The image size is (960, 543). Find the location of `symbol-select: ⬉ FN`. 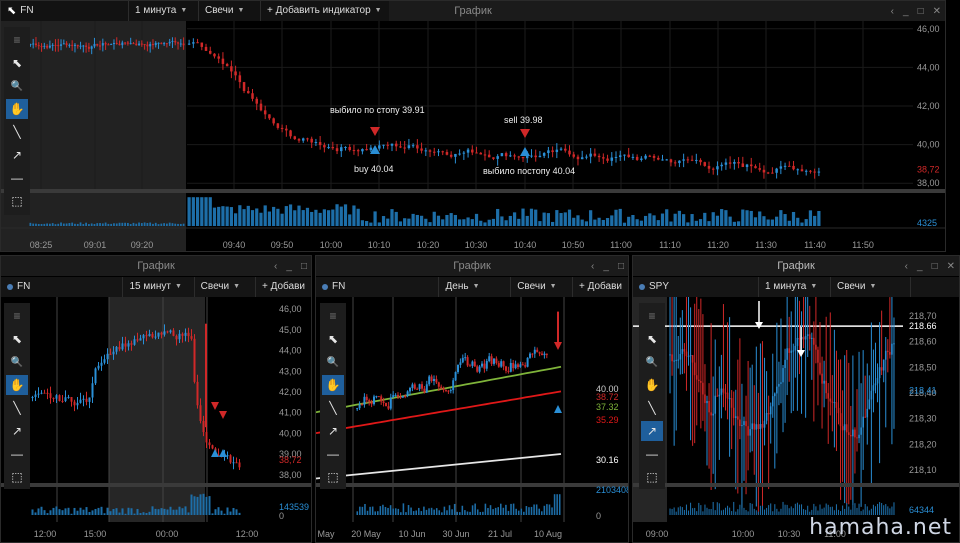

symbol-select: ⬉ FN is located at coordinates (65, 11).